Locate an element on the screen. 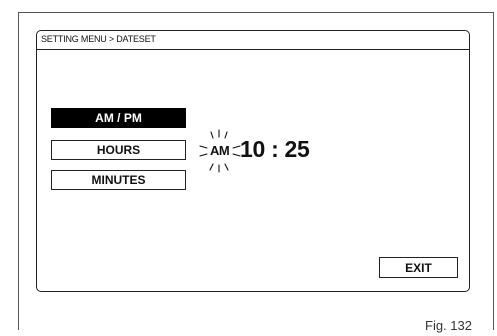  ampm-button-label: AM / PM is located at coordinates (118, 118).